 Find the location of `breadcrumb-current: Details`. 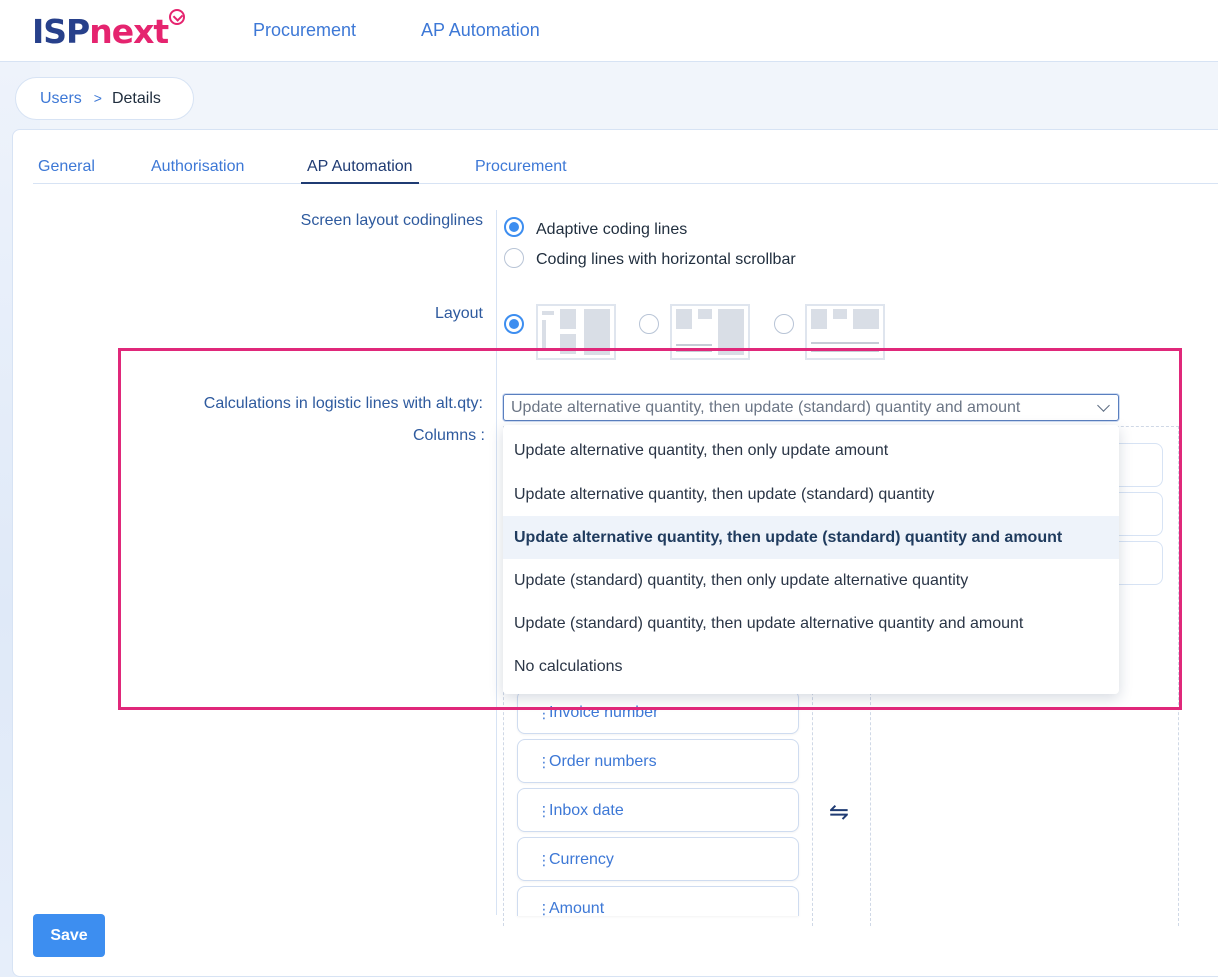

breadcrumb-current: Details is located at coordinates (136, 98).